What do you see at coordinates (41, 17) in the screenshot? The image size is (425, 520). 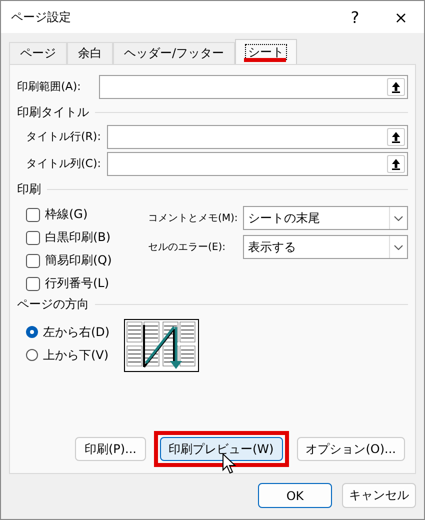 I see `window-title: ページ設定` at bounding box center [41, 17].